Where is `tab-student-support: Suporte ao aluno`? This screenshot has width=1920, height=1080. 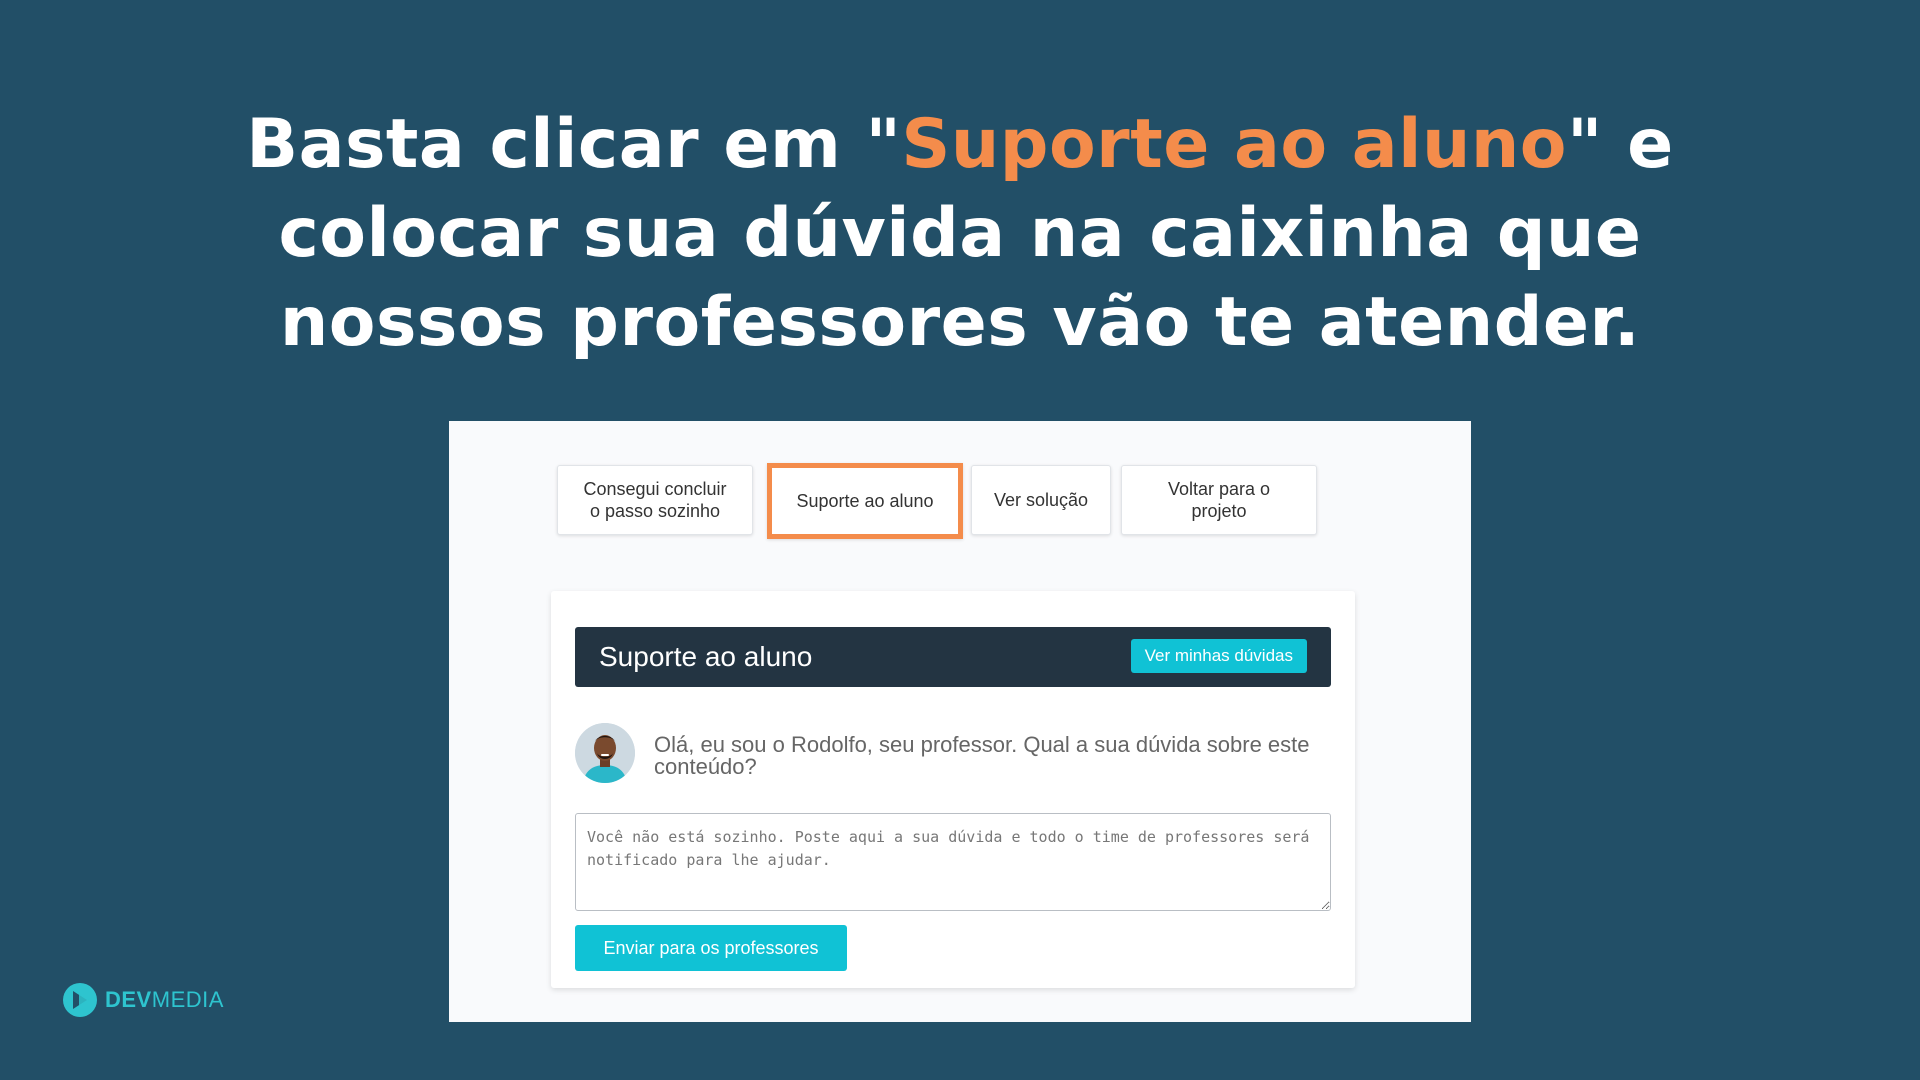
tab-student-support: Suporte ao aluno is located at coordinates (865, 501).